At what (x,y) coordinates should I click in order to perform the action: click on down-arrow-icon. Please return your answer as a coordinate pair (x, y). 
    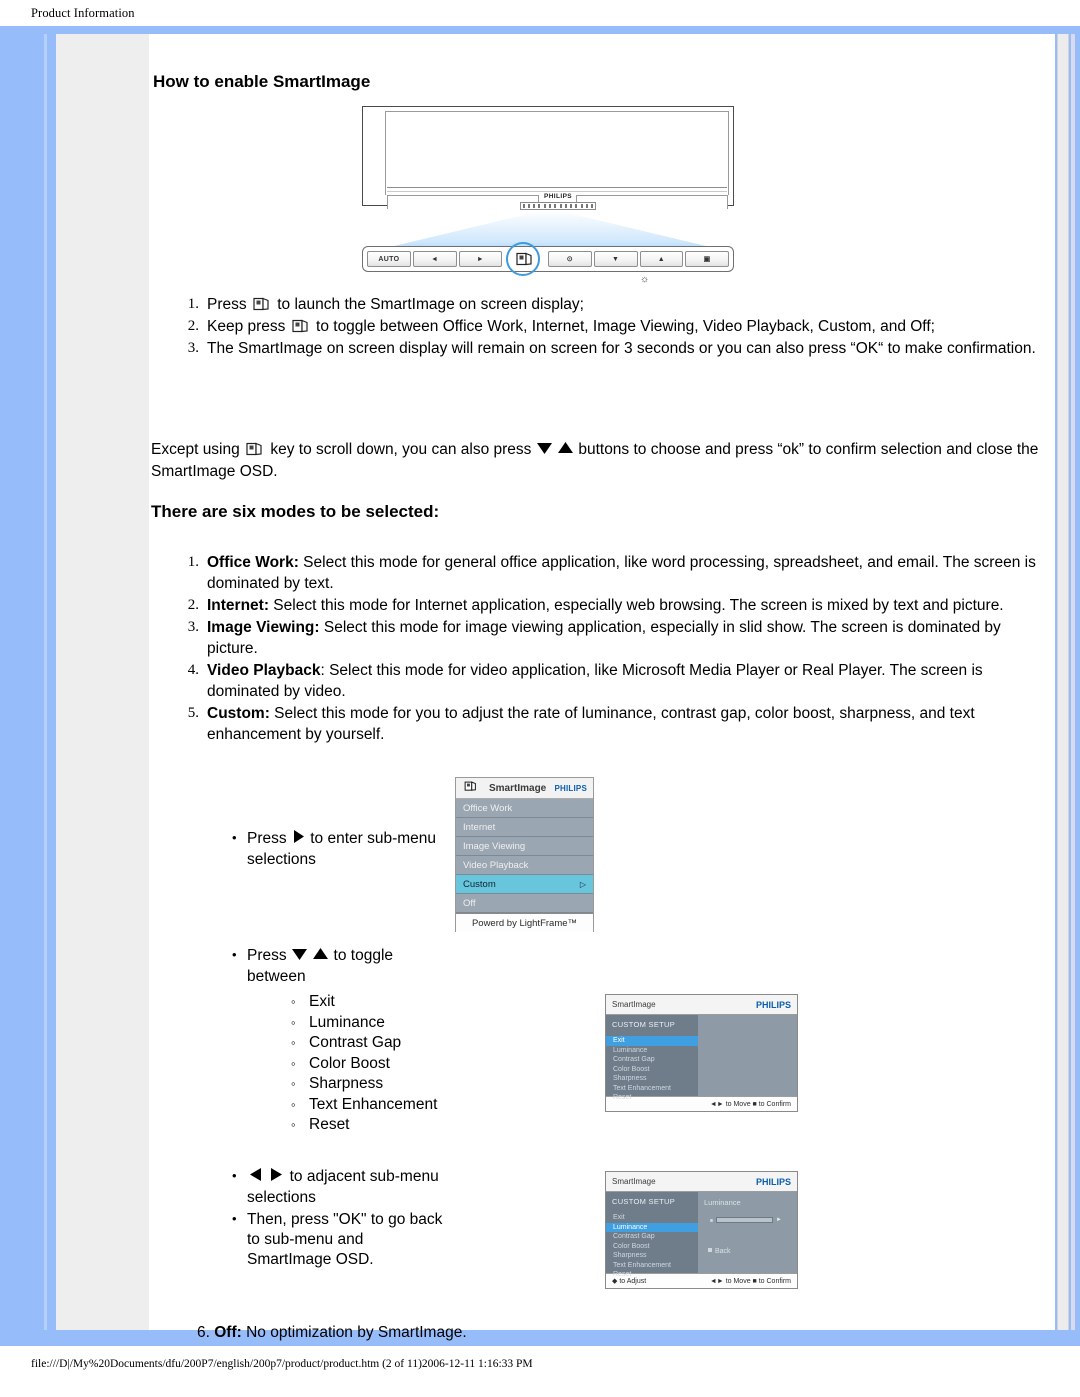
    Looking at the image, I should click on (544, 450).